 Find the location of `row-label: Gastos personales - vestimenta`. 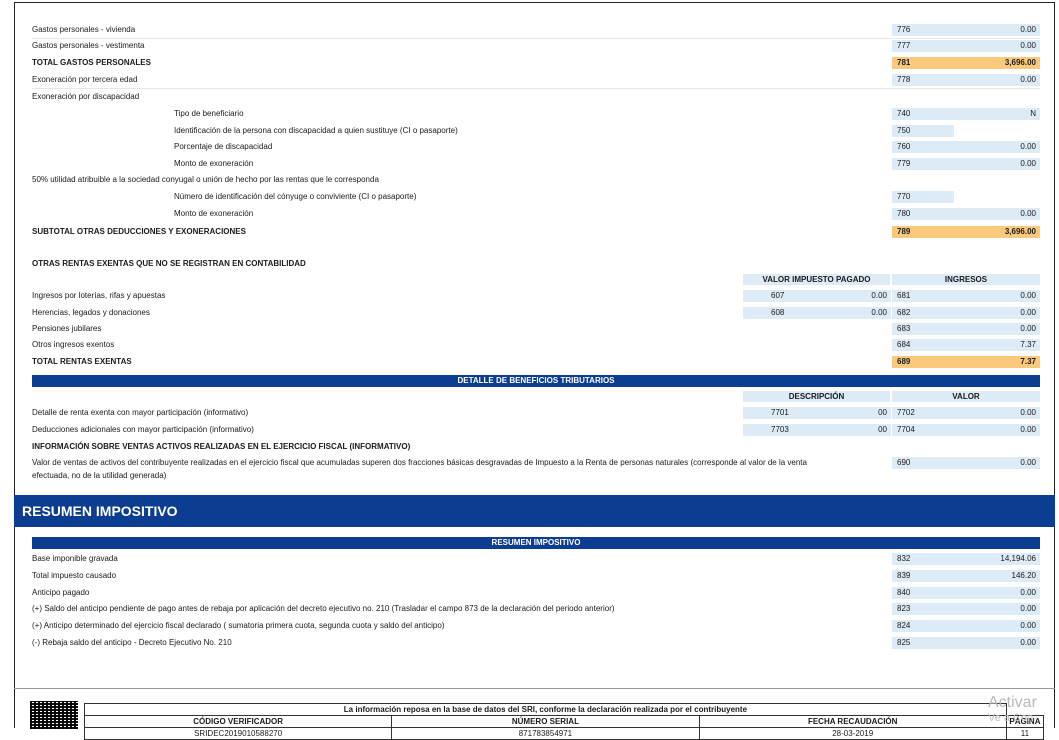

row-label: Gastos personales - vestimenta is located at coordinates (88, 45).